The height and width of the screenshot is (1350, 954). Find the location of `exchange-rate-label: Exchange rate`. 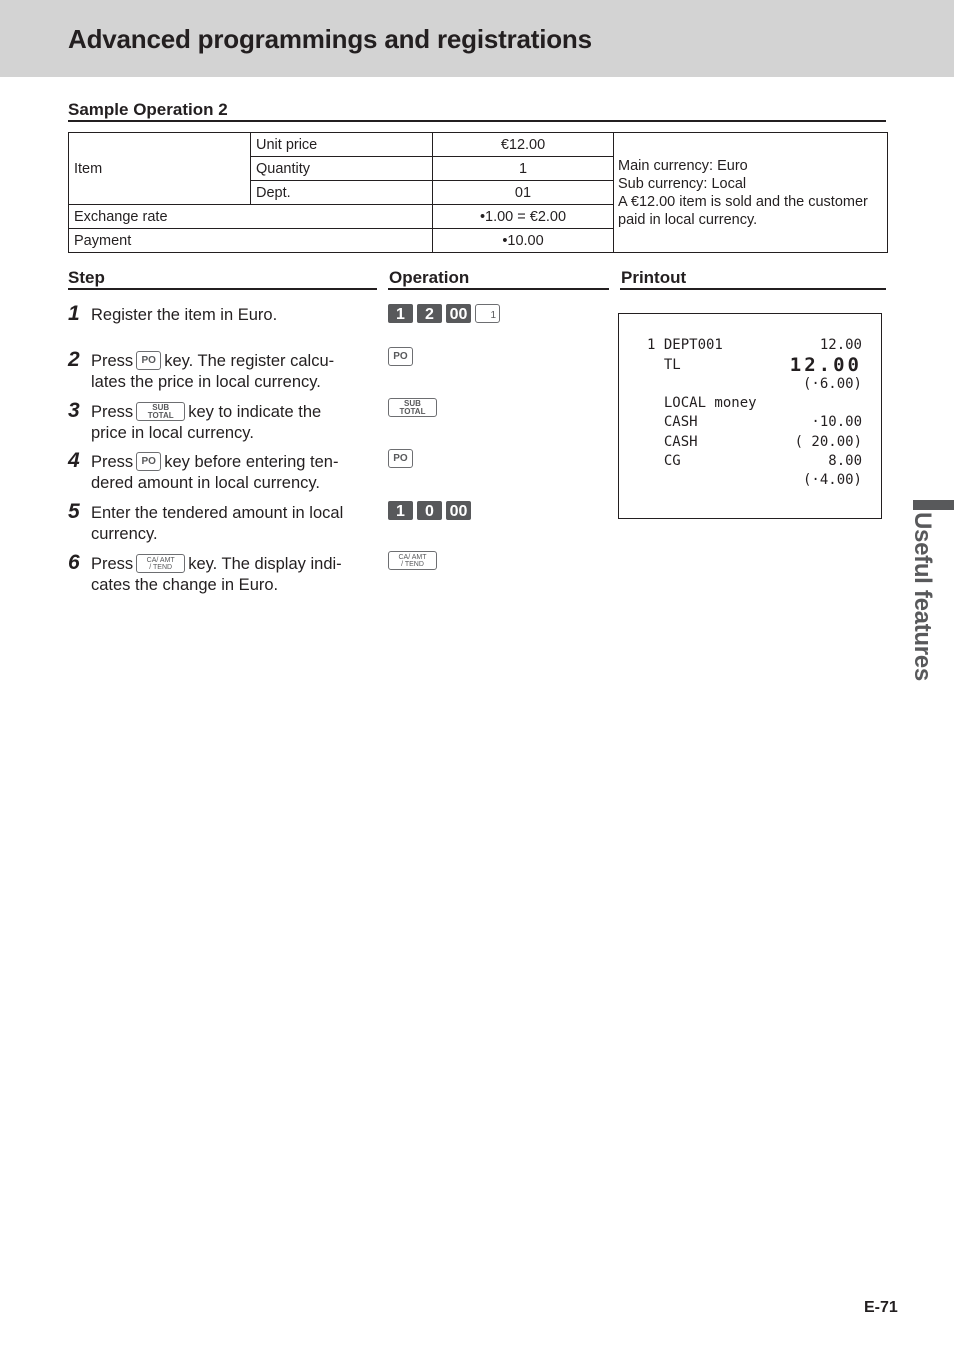

exchange-rate-label: Exchange rate is located at coordinates (250, 216).